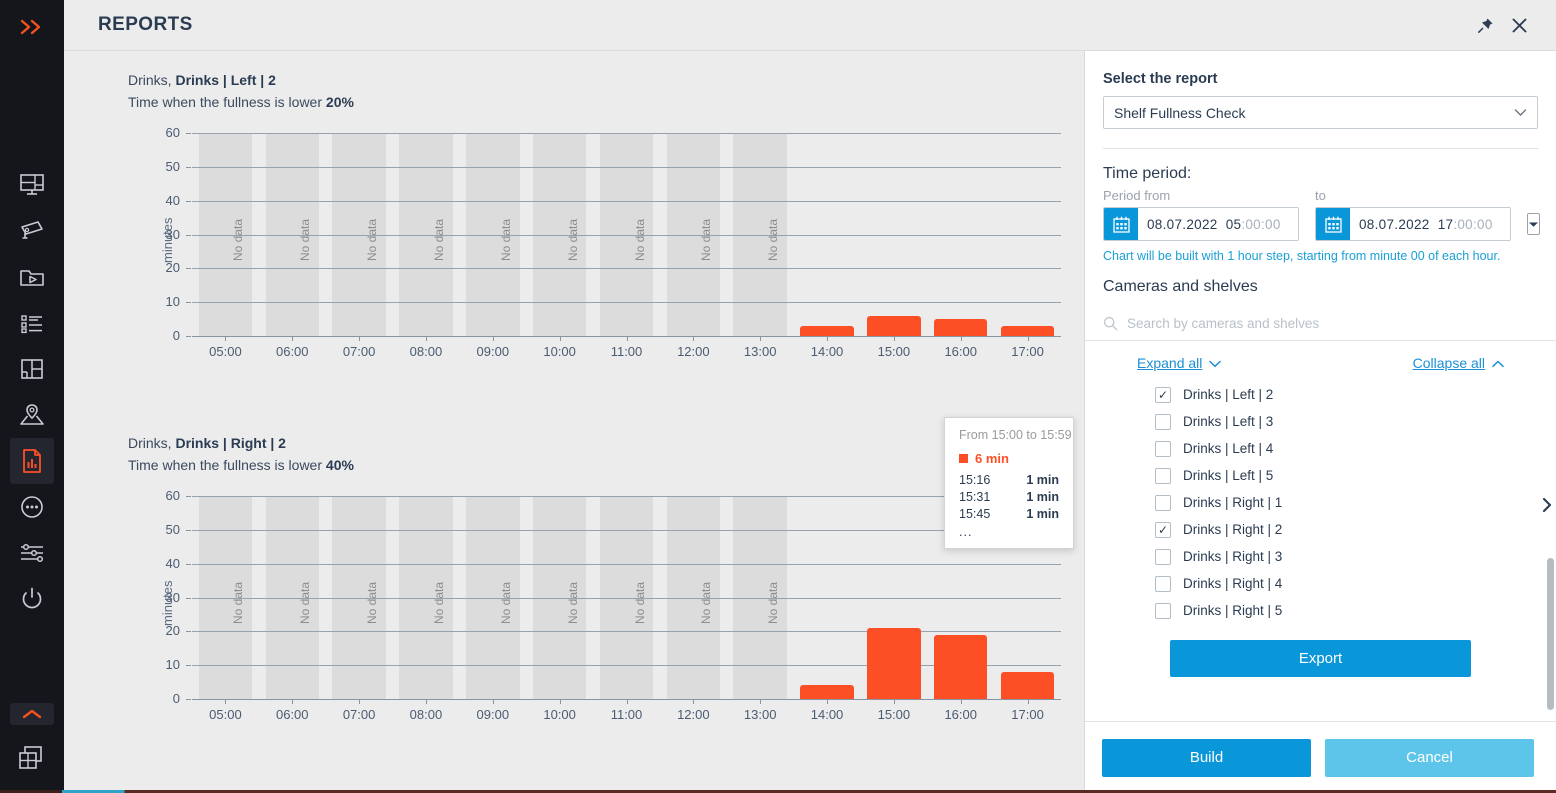 The height and width of the screenshot is (793, 1556). Describe the element at coordinates (1160, 79) in the screenshot. I see `report-select-label: Select the report` at that location.